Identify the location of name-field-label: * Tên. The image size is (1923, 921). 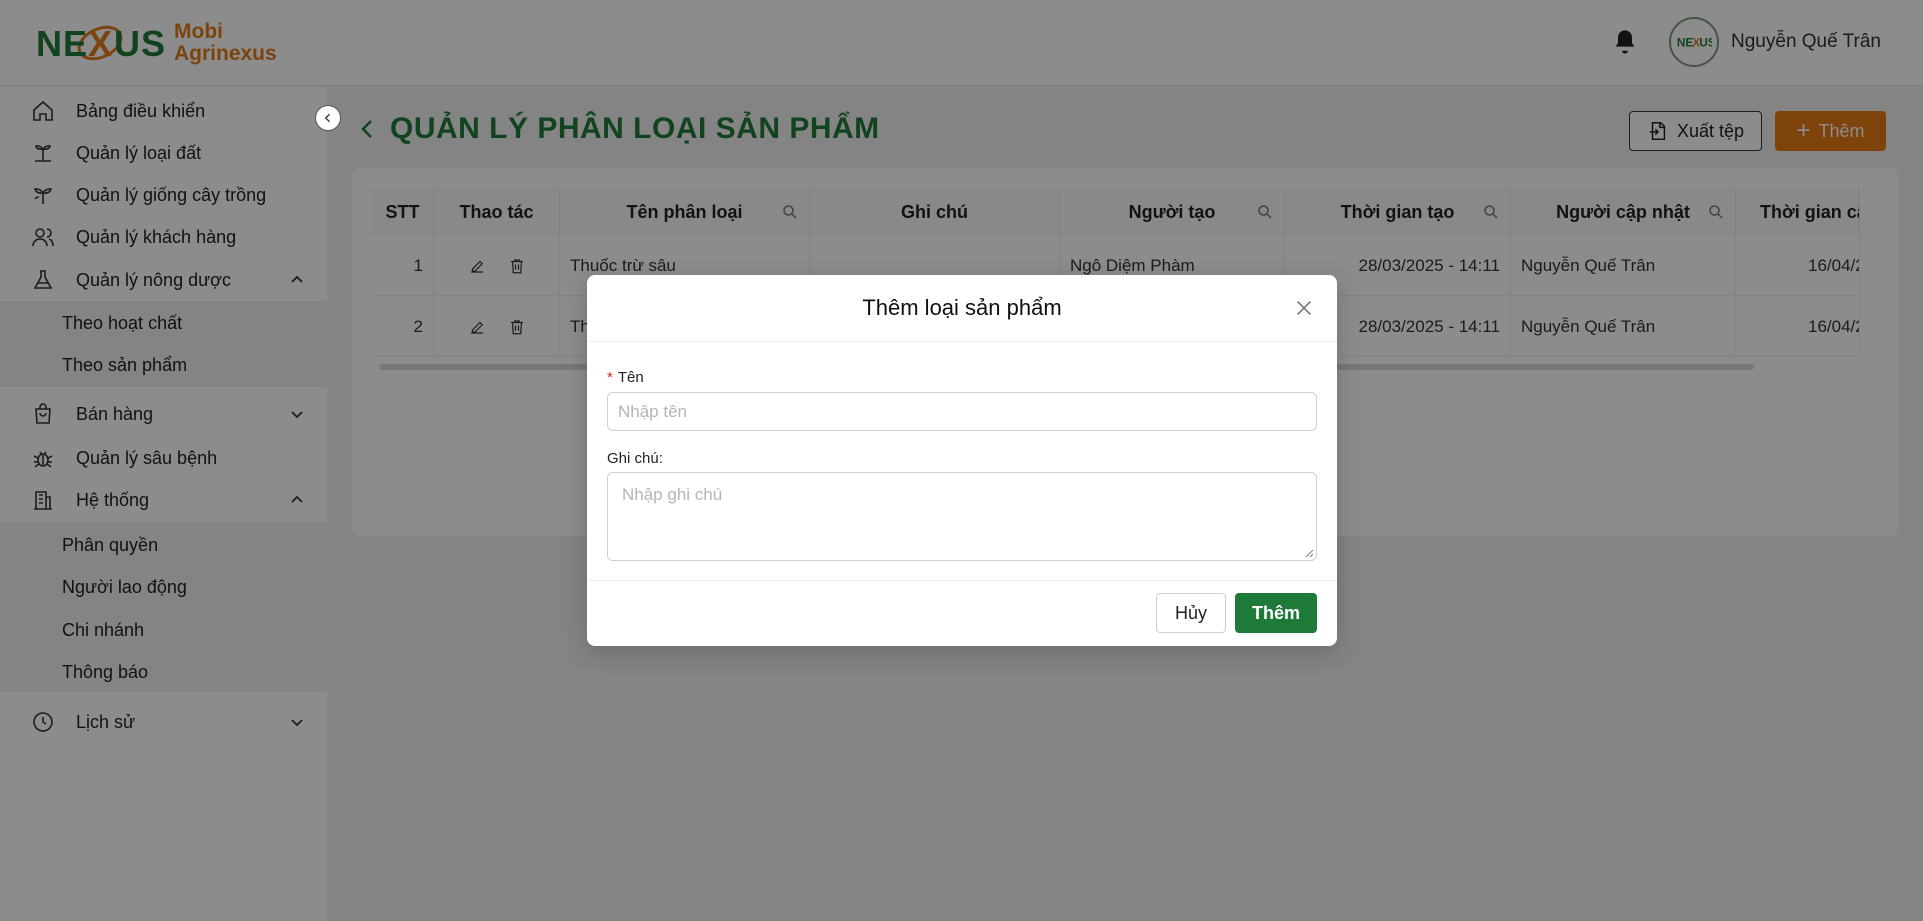
(625, 377).